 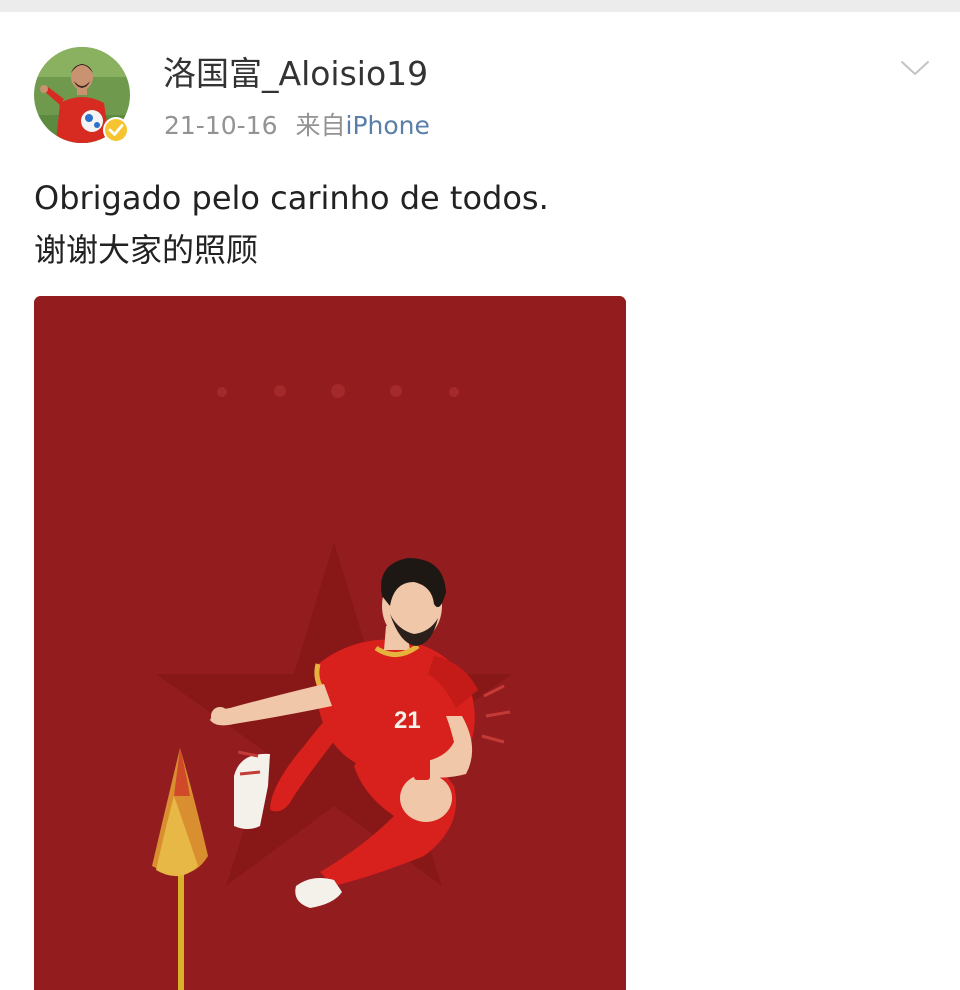 What do you see at coordinates (116, 130) in the screenshot?
I see `verified-badge-icon` at bounding box center [116, 130].